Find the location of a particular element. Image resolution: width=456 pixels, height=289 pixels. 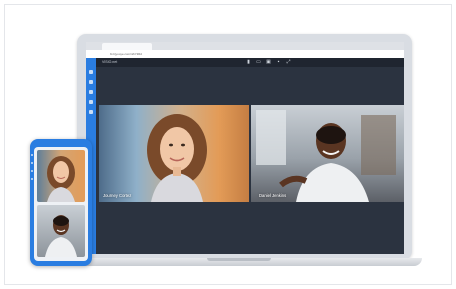

participant-2-photo is located at coordinates (326, 156).